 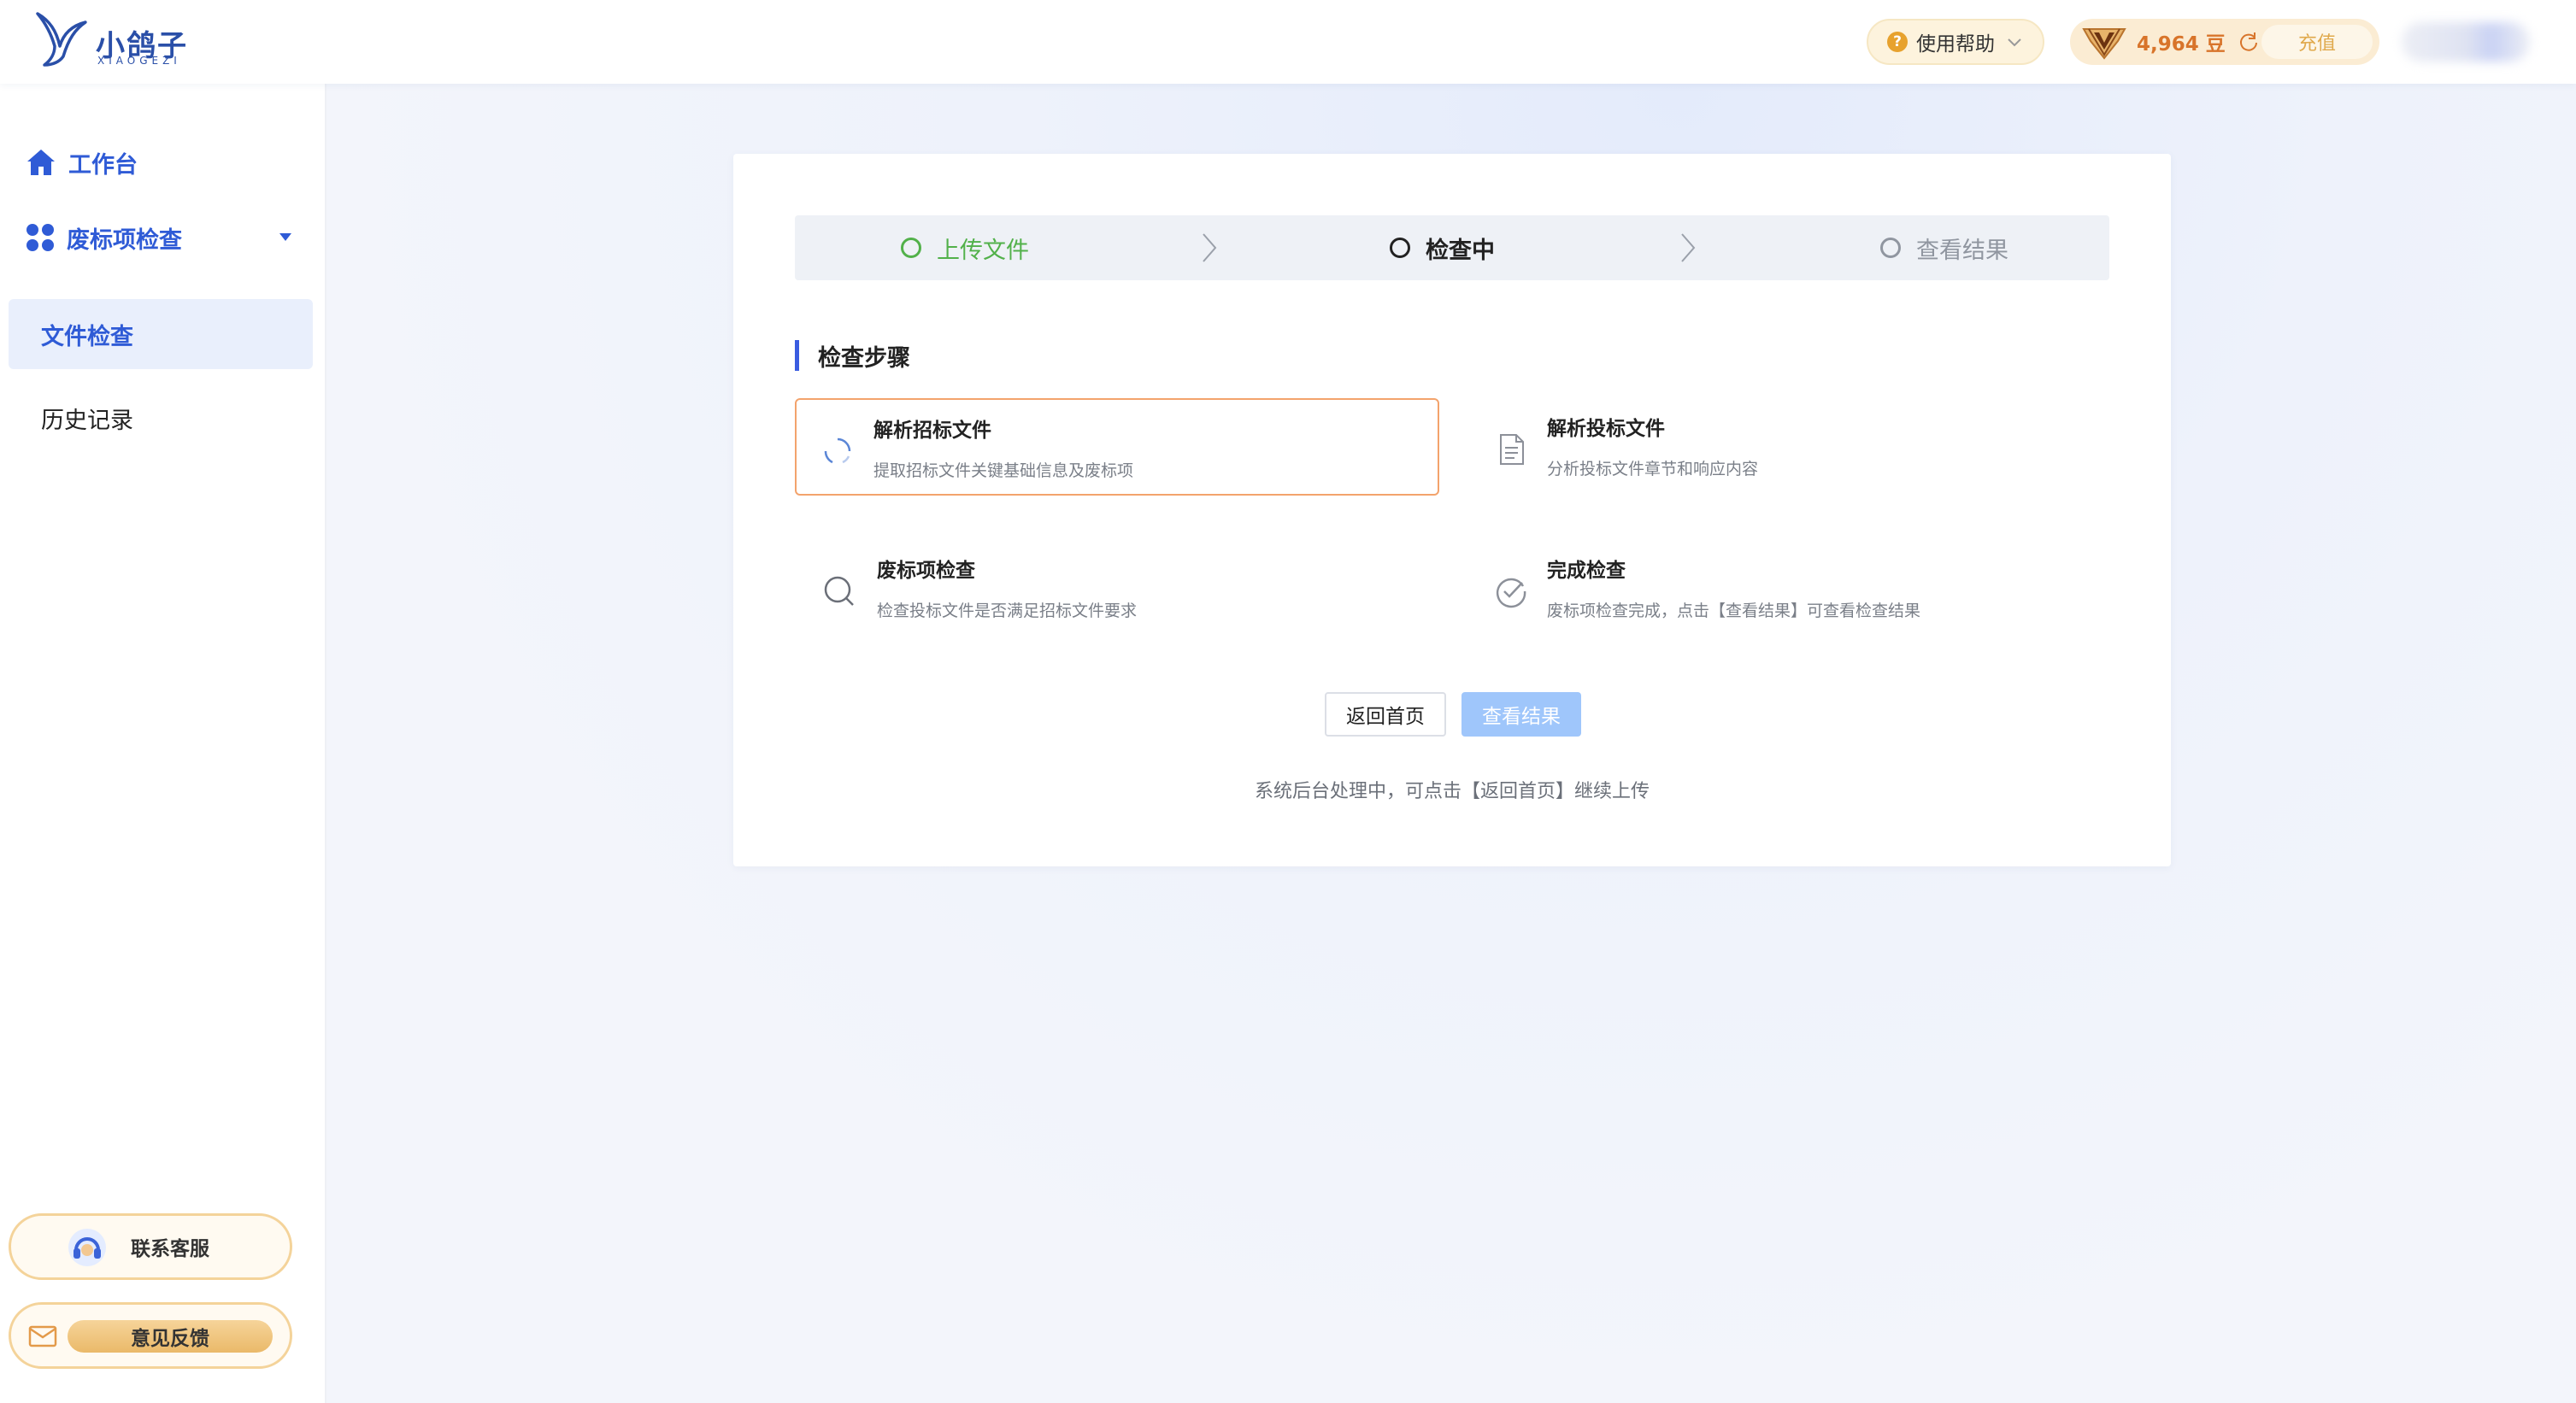 I want to click on caret-down-icon, so click(x=285, y=237).